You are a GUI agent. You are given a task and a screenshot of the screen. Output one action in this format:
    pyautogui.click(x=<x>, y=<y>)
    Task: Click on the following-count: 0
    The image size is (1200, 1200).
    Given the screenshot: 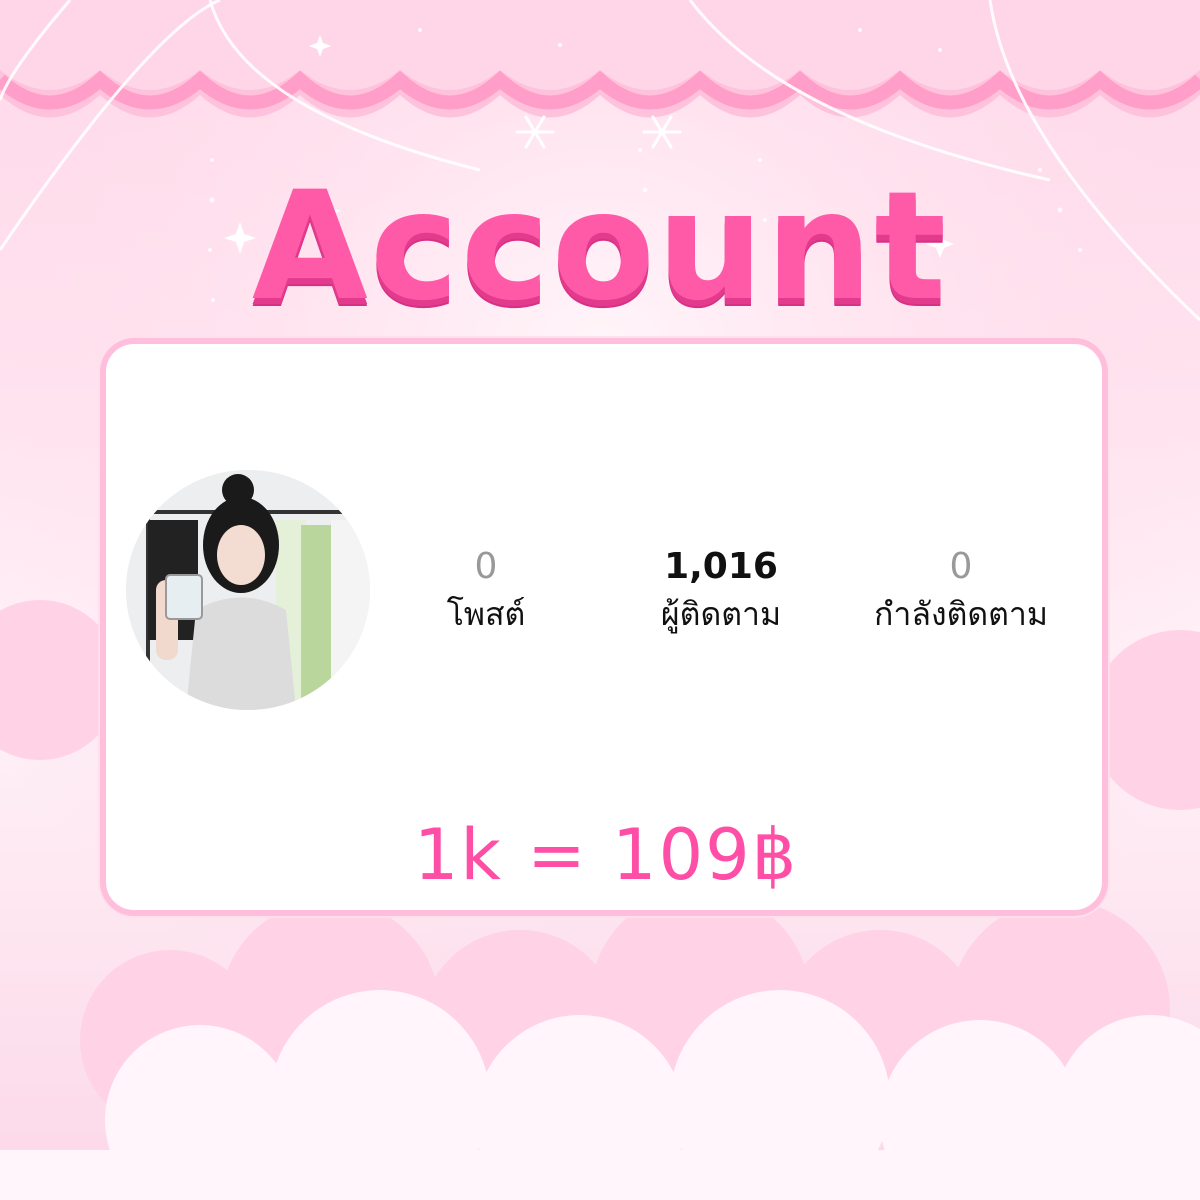 What is the action you would take?
    pyautogui.click(x=961, y=566)
    